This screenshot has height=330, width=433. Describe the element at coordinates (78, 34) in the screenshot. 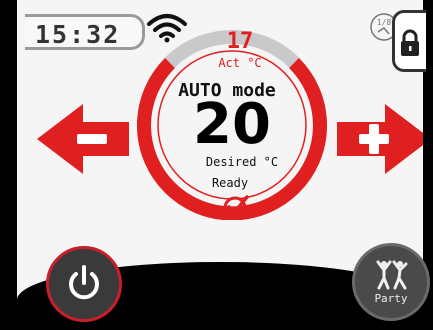

I see `clock-time: 15:32` at that location.